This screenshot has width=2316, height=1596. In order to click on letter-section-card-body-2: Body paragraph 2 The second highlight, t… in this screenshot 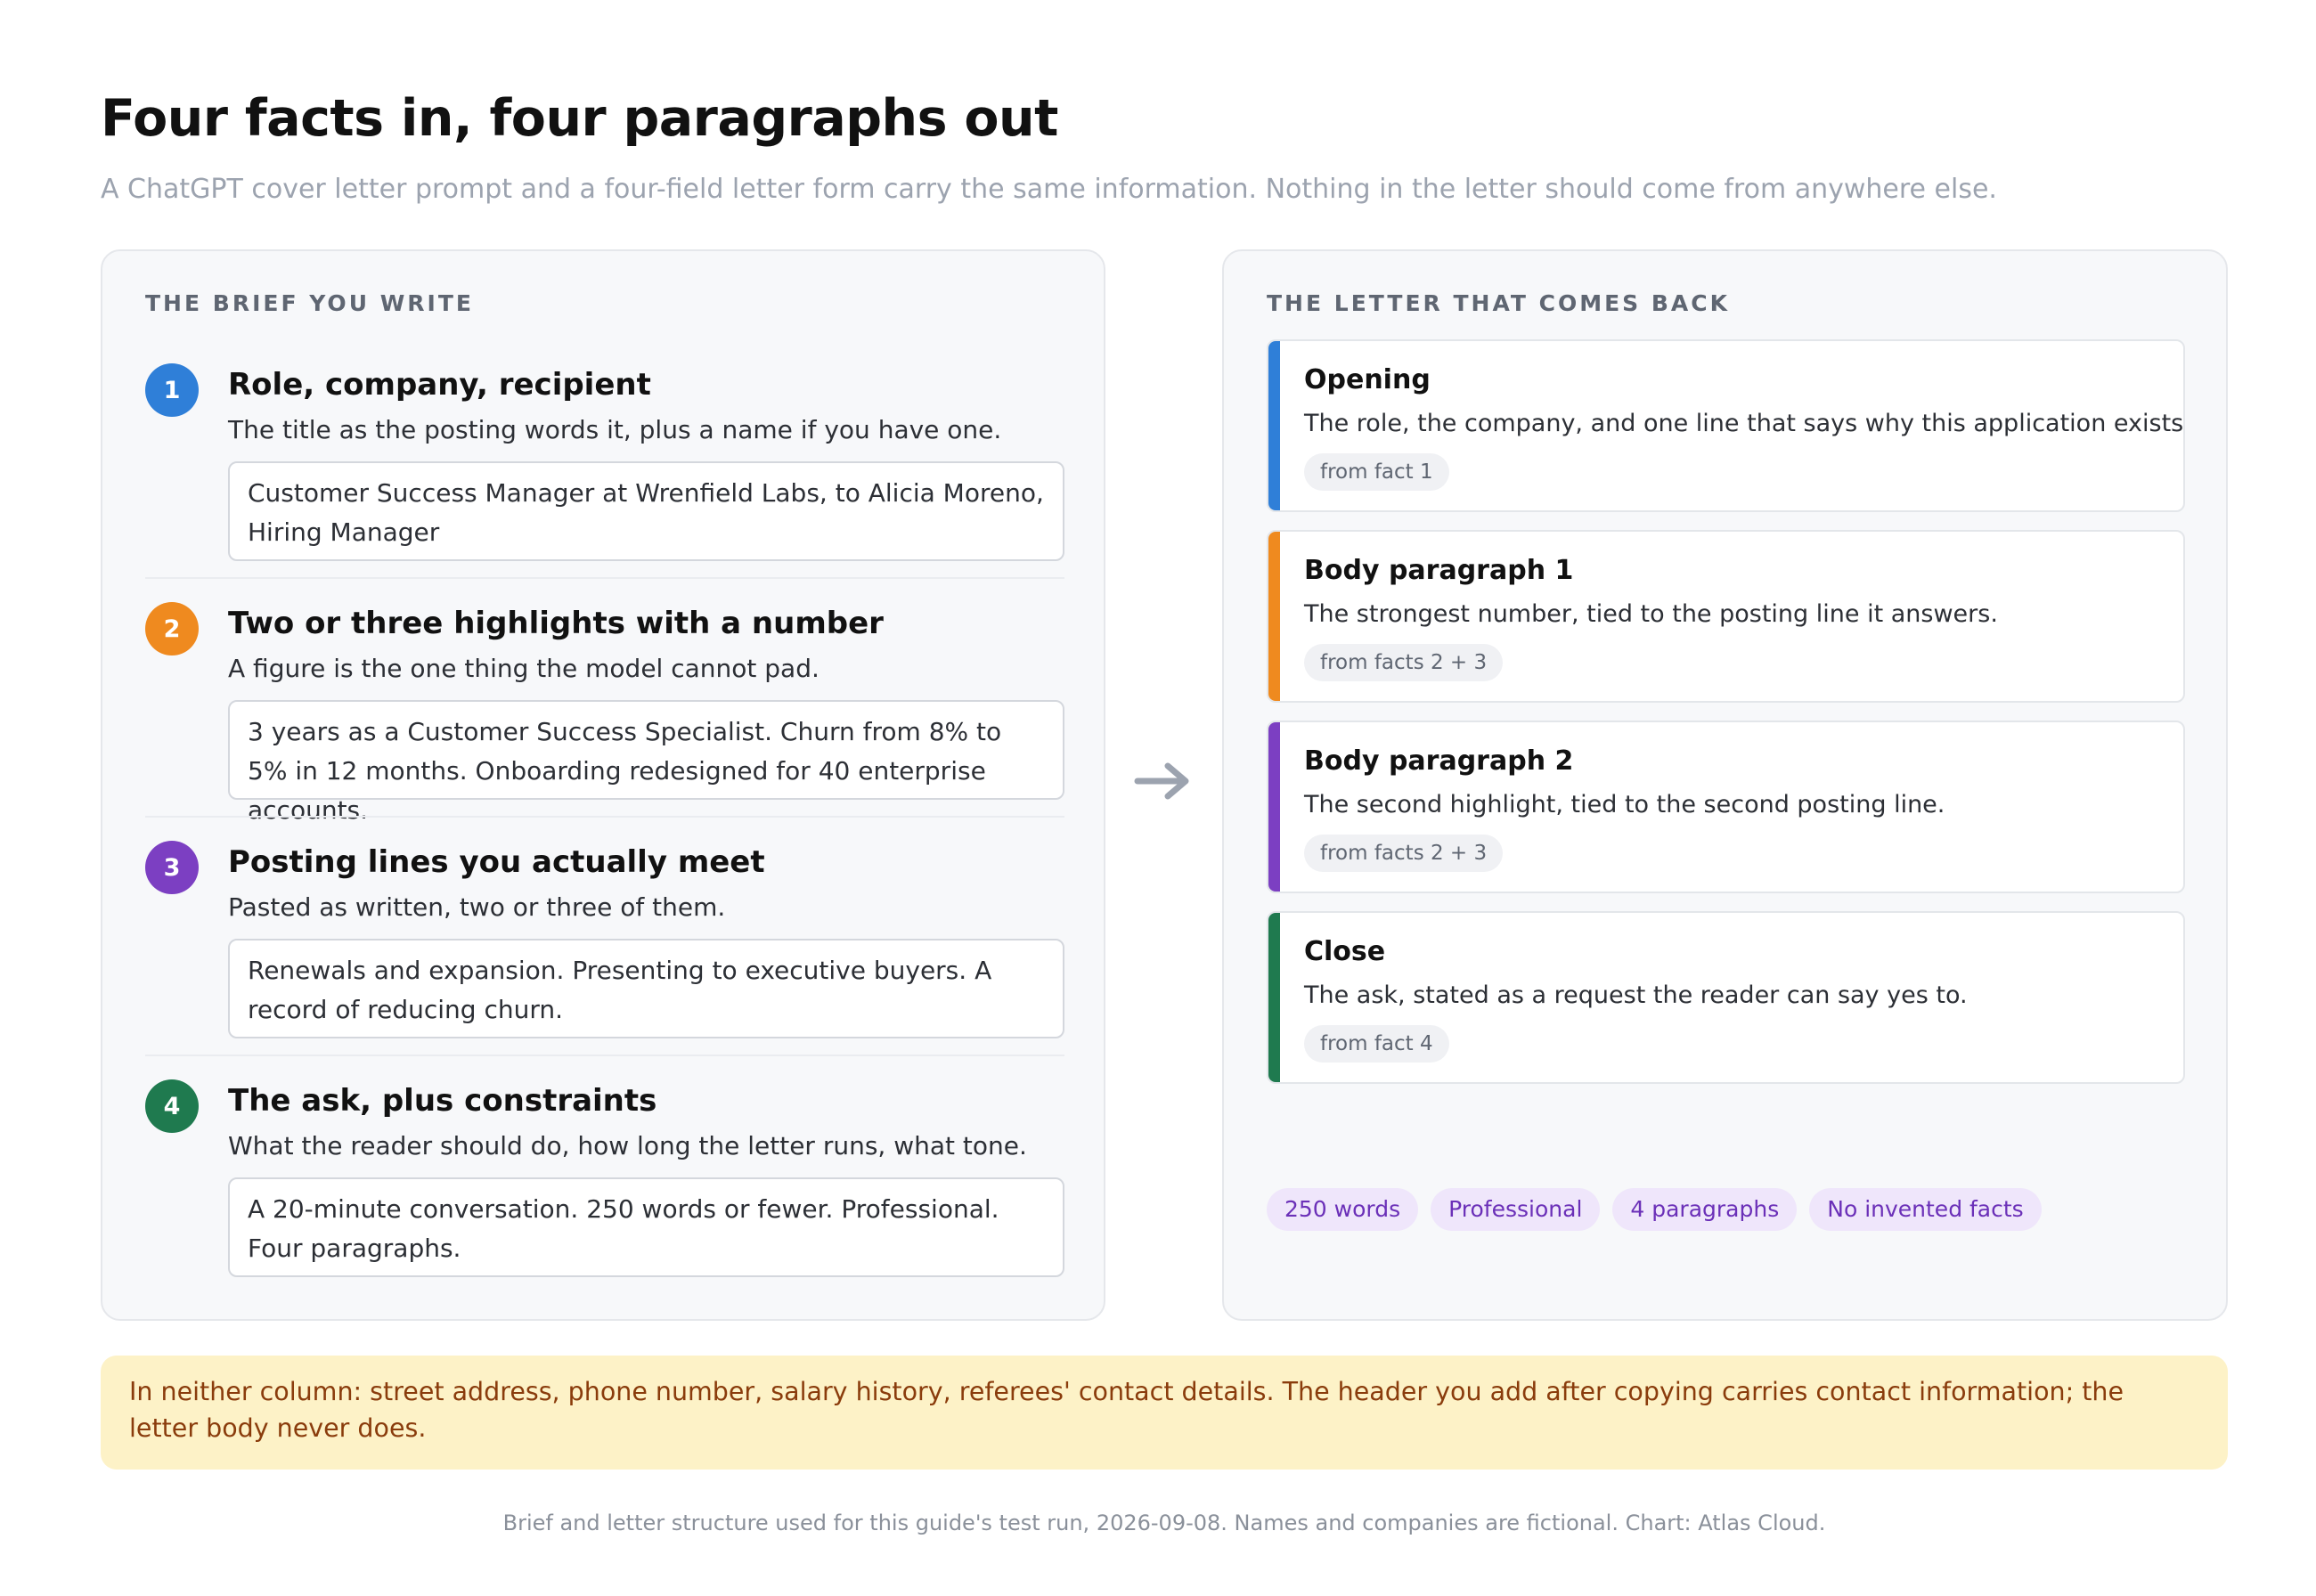, I will do `click(1726, 807)`.